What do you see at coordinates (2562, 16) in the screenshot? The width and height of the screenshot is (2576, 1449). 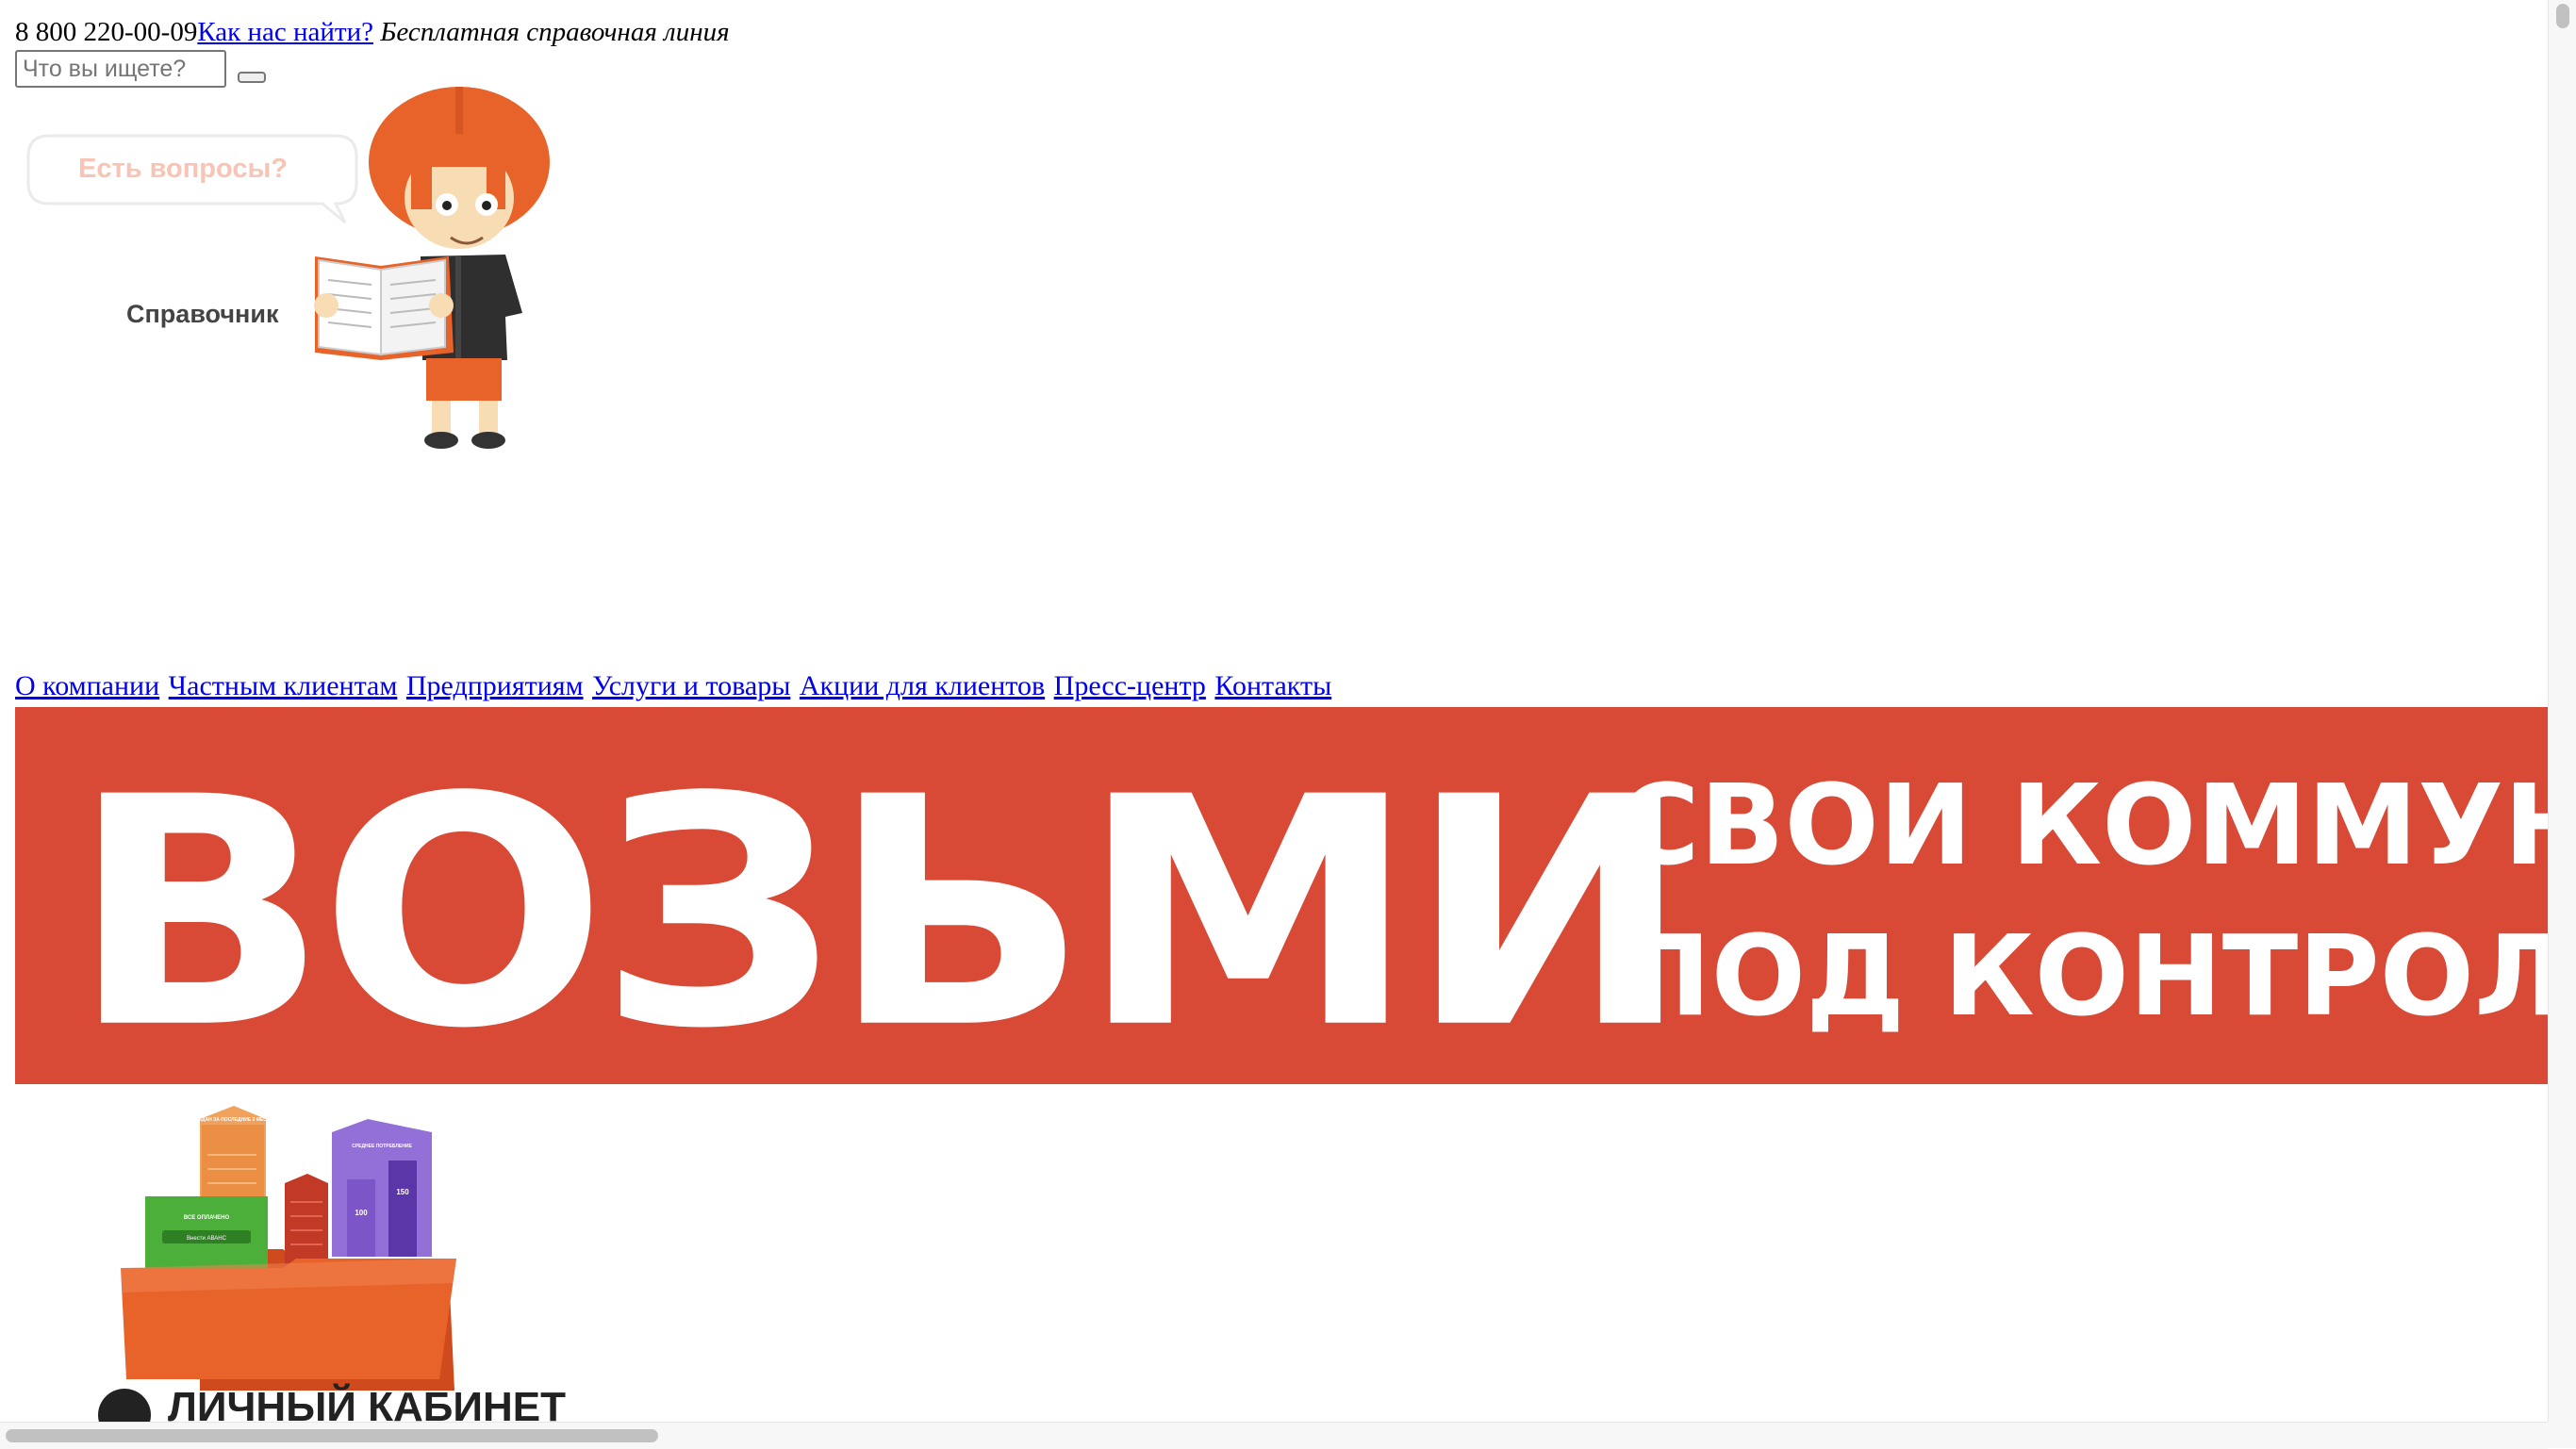 I see `vertical-scrollbar-thumb` at bounding box center [2562, 16].